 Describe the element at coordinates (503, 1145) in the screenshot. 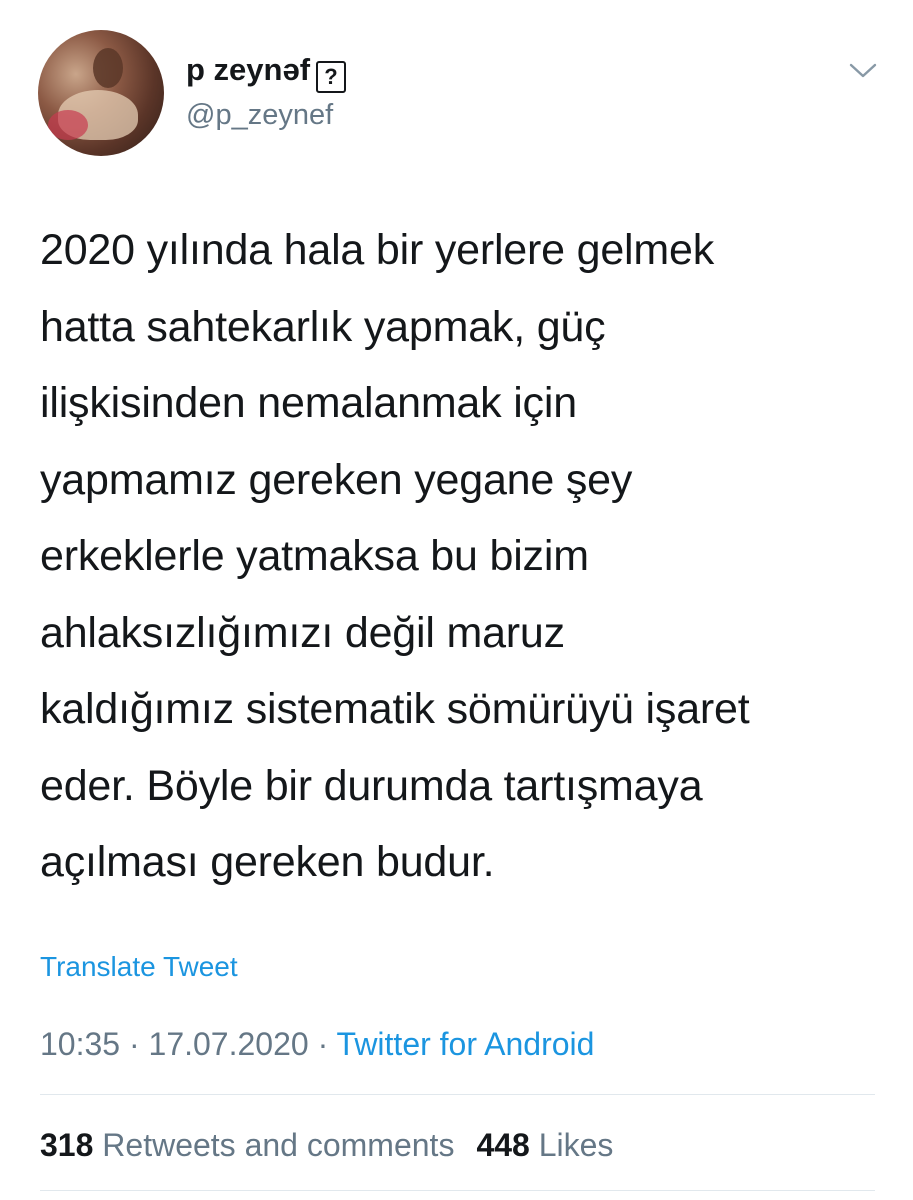

I see `likes-count: 448` at that location.